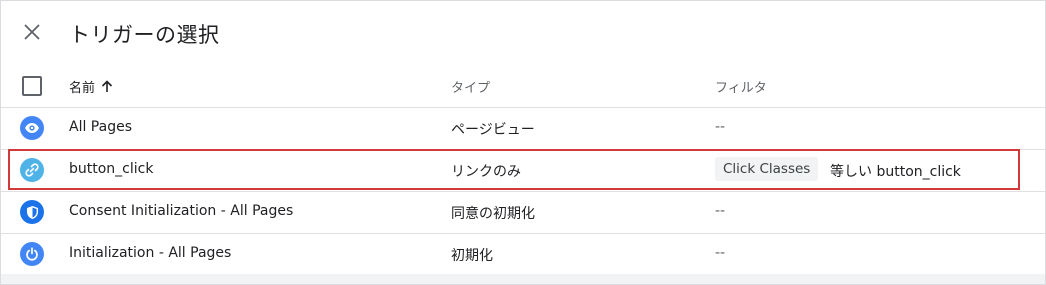  Describe the element at coordinates (895, 172) in the screenshot. I see `filter-condition: 等しい button_click` at that location.